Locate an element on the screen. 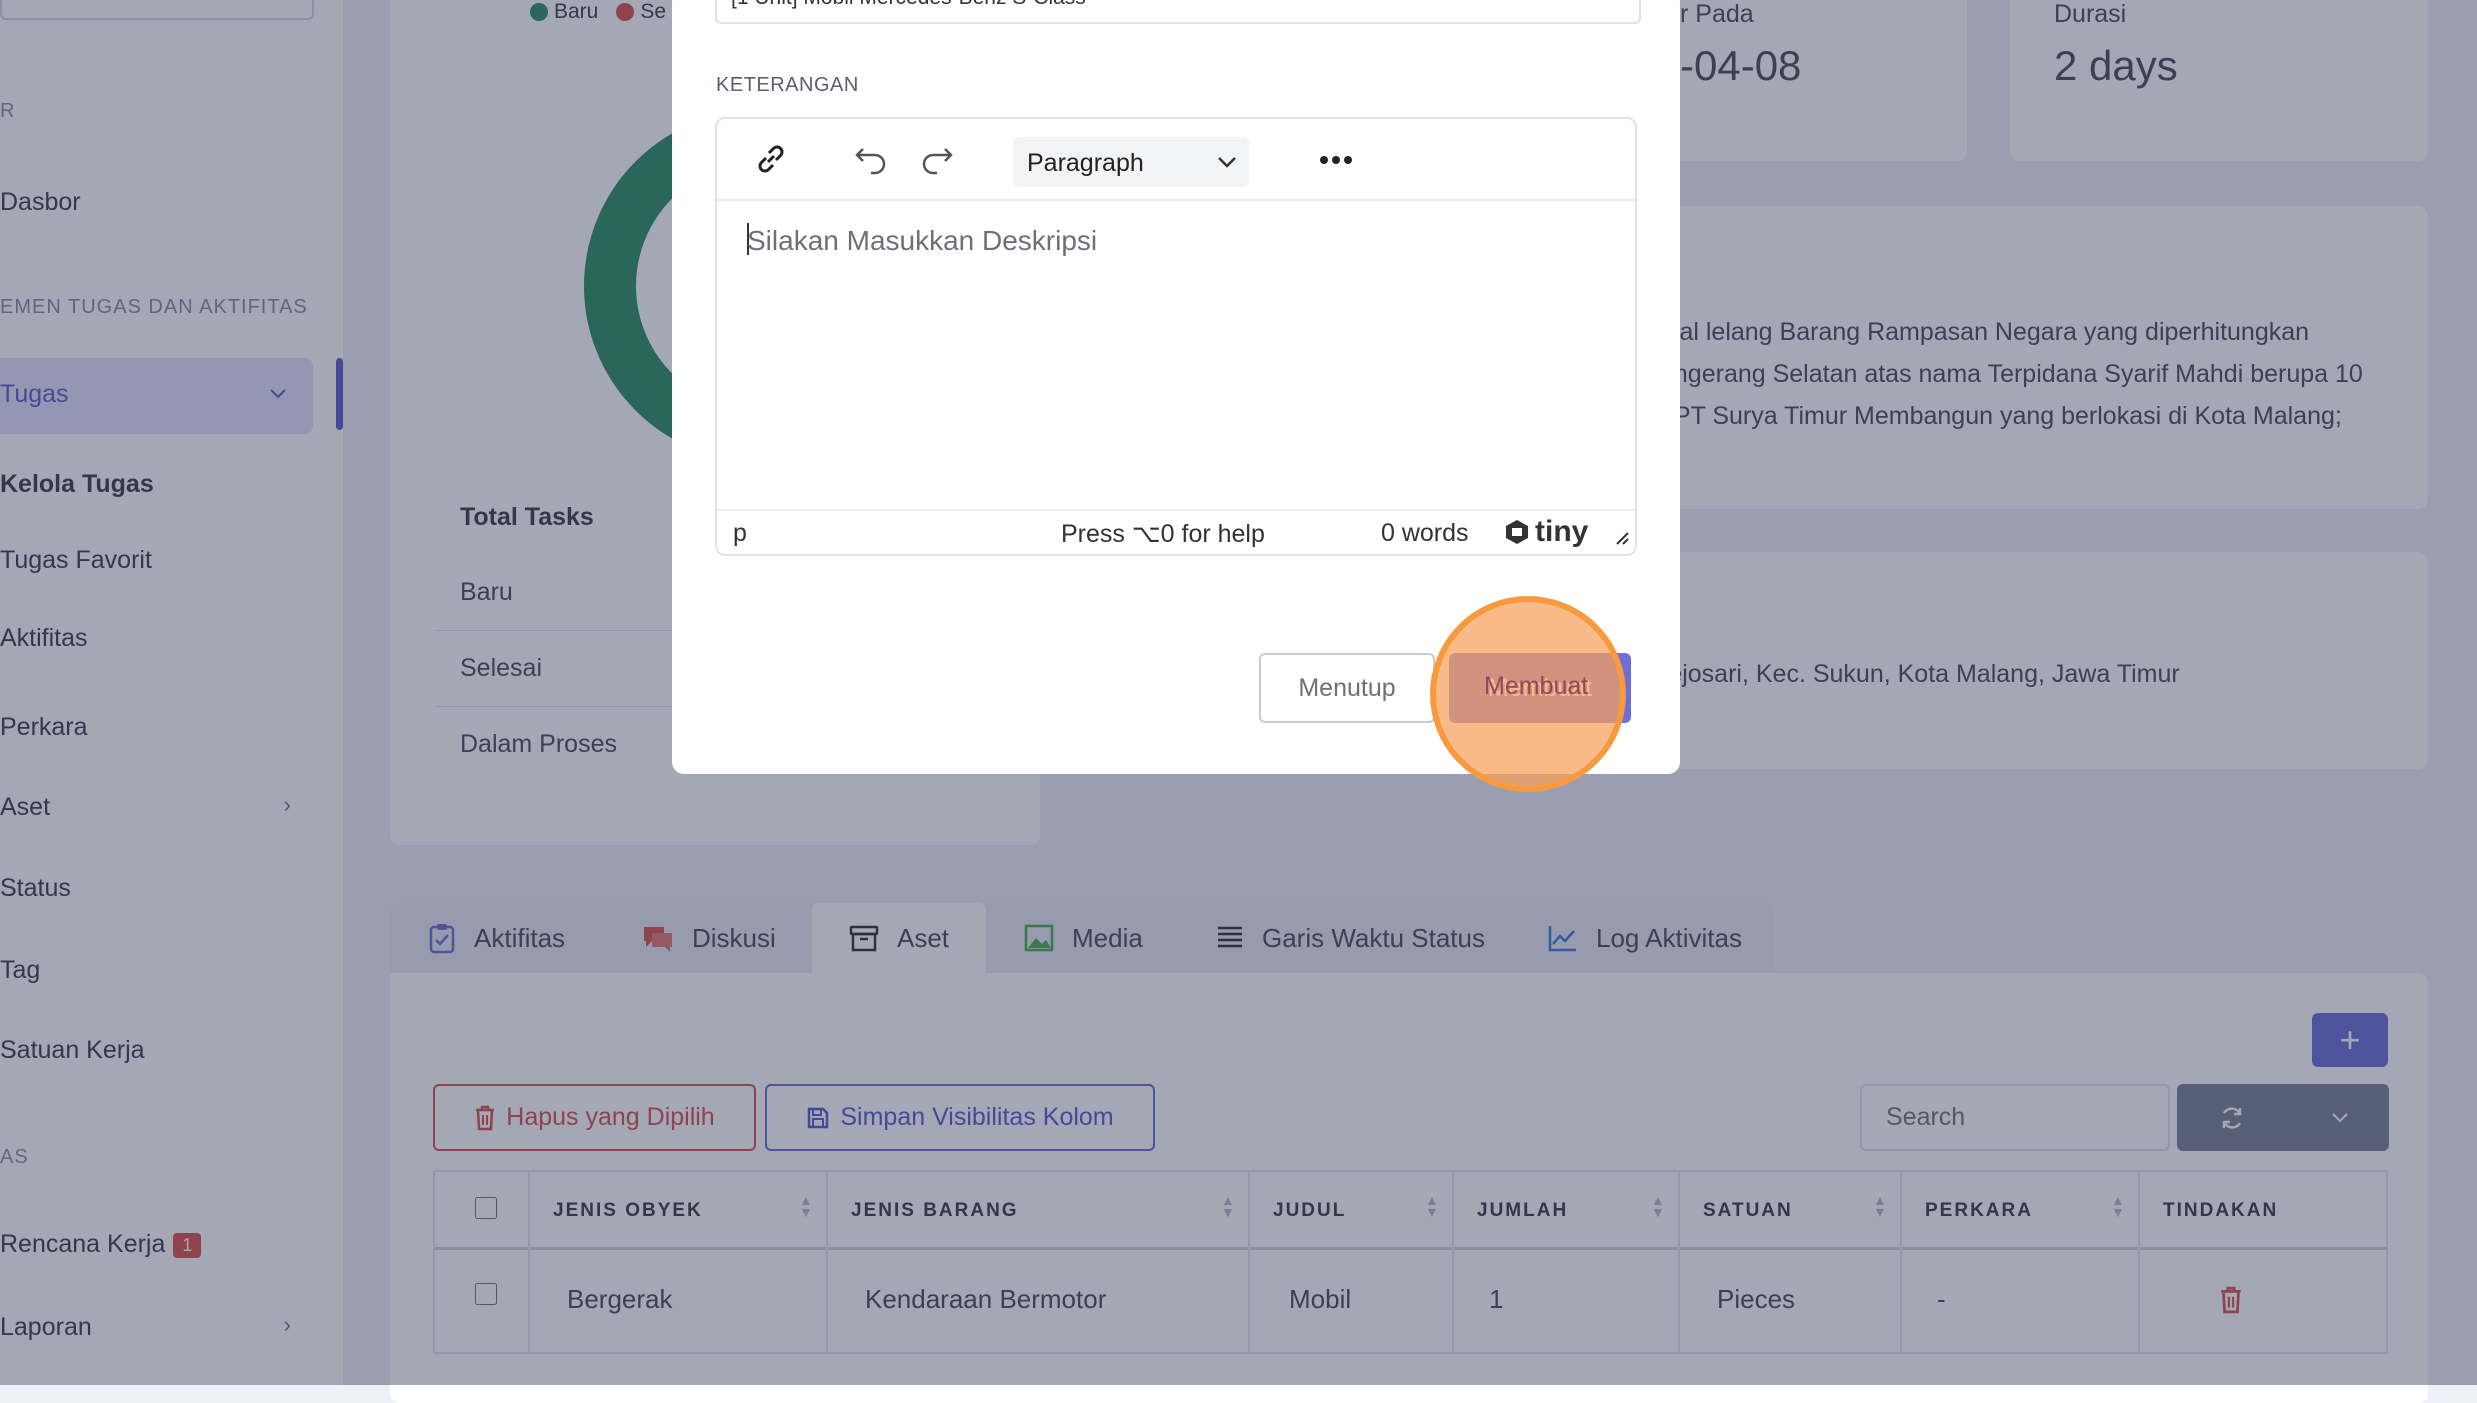  editor-statusbar: p Press ⌥0 for help 0 words tiny is located at coordinates (1176, 532).